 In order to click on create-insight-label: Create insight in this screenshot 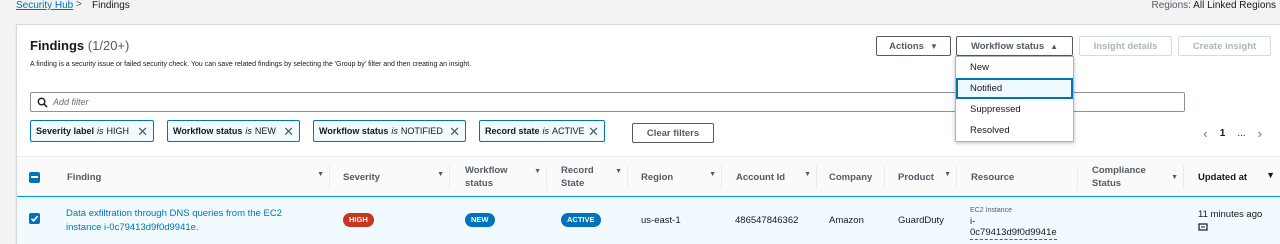, I will do `click(1224, 46)`.